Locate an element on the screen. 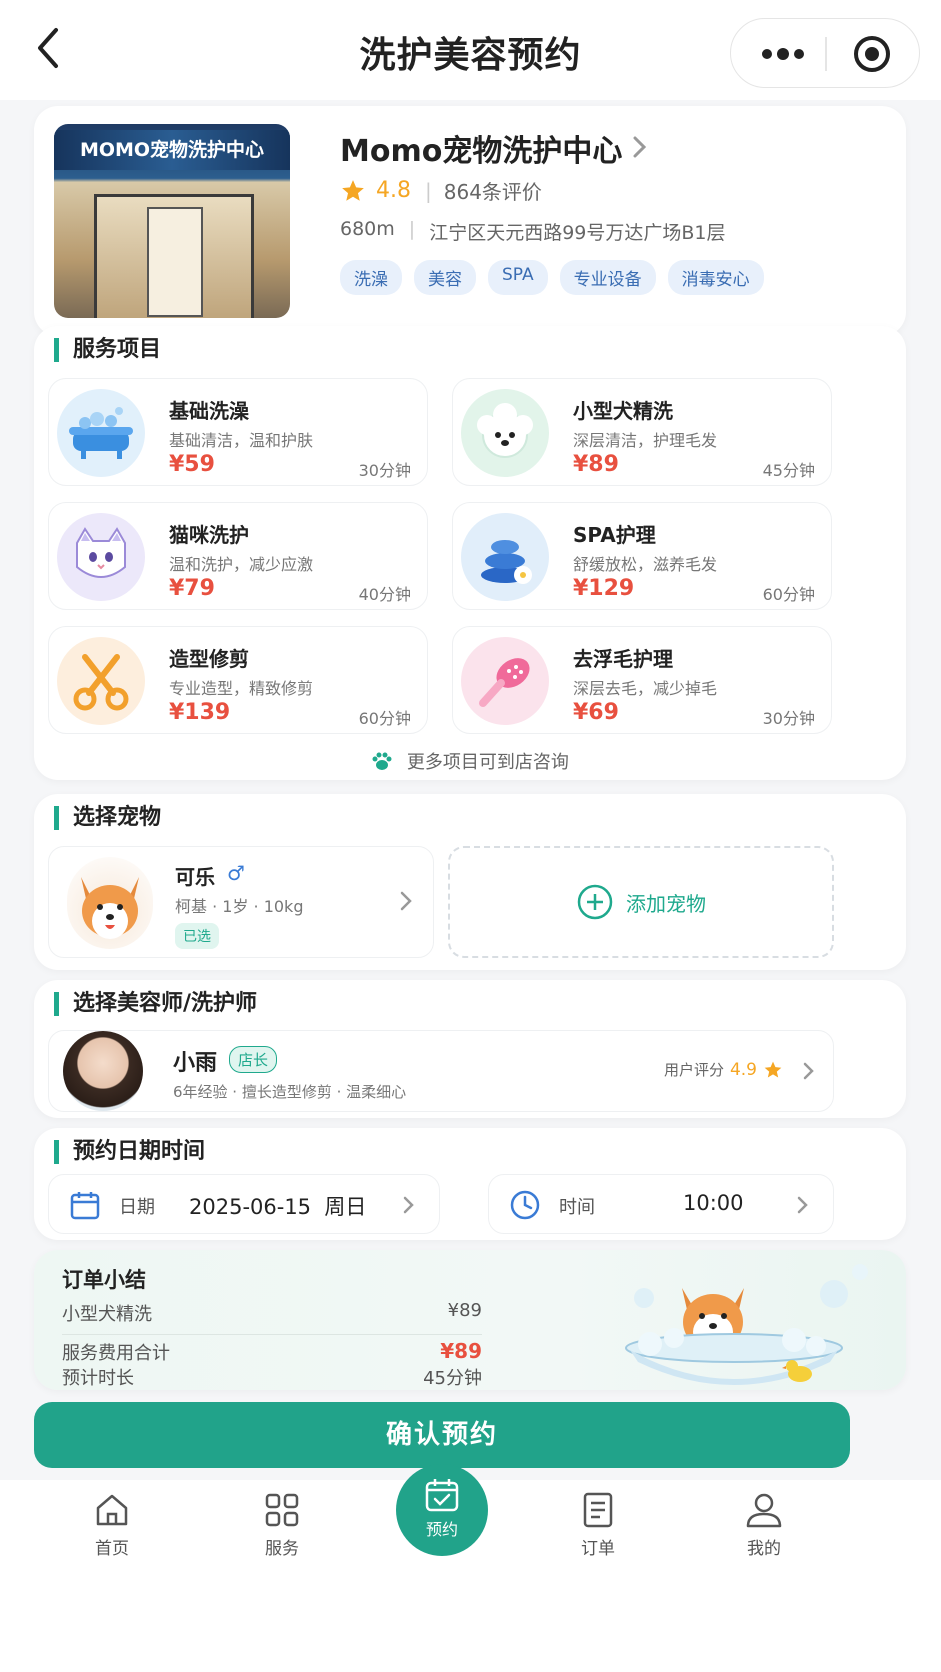  section-title: 预约日期时间 is located at coordinates (129, 1152).